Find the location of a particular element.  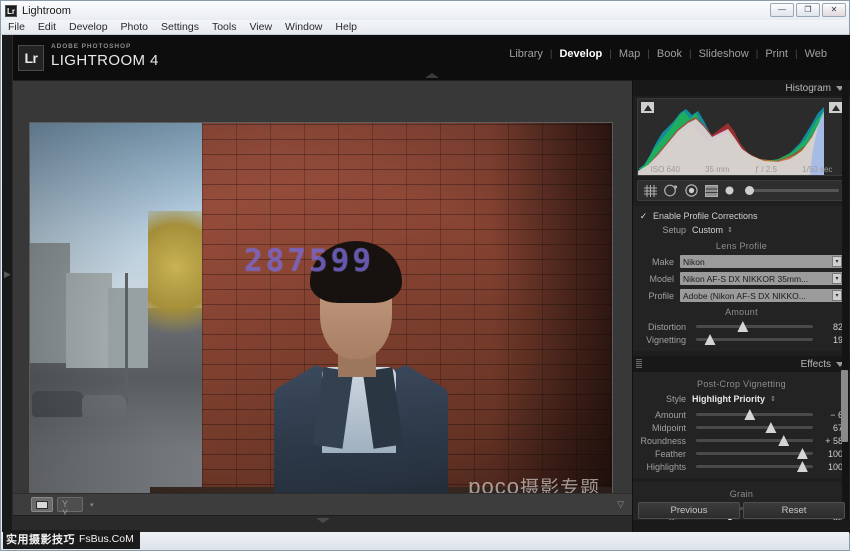

menu-tools: Tools is located at coordinates (224, 27).